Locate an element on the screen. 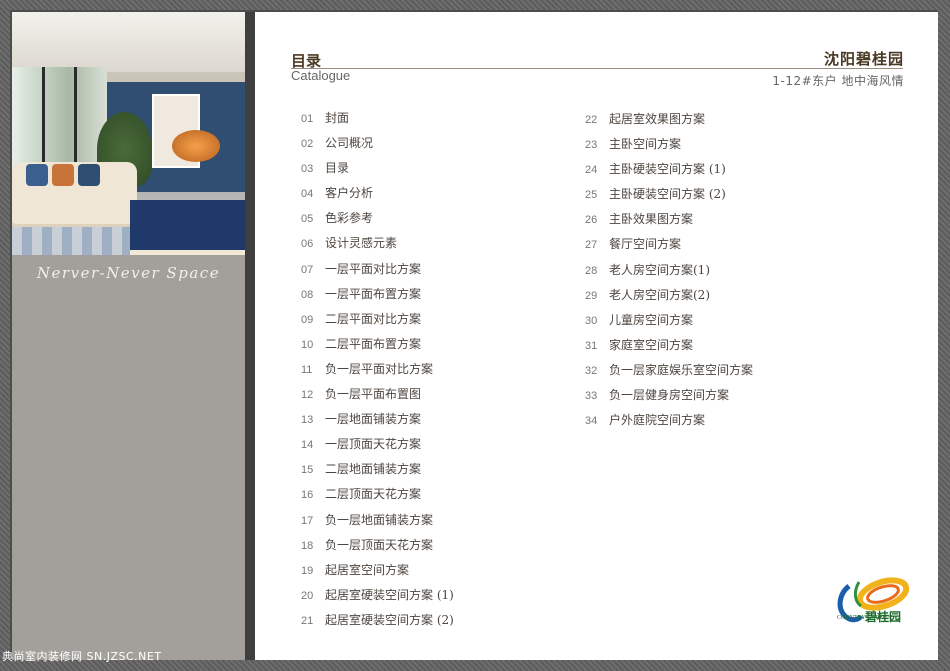  toc-item: 25 主卧硬装空间方案 (2) is located at coordinates (669, 192).